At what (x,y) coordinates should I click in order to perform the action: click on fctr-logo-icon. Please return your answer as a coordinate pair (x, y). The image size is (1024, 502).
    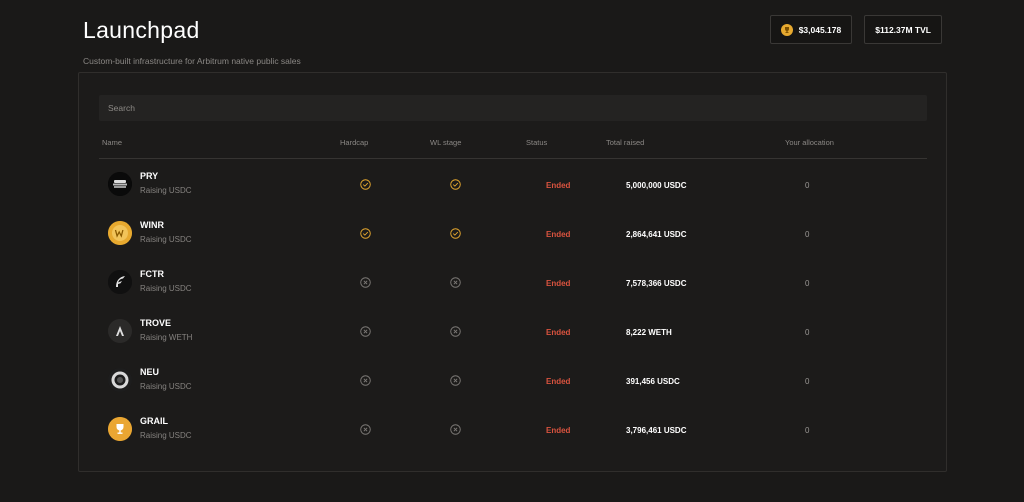
    Looking at the image, I should click on (120, 282).